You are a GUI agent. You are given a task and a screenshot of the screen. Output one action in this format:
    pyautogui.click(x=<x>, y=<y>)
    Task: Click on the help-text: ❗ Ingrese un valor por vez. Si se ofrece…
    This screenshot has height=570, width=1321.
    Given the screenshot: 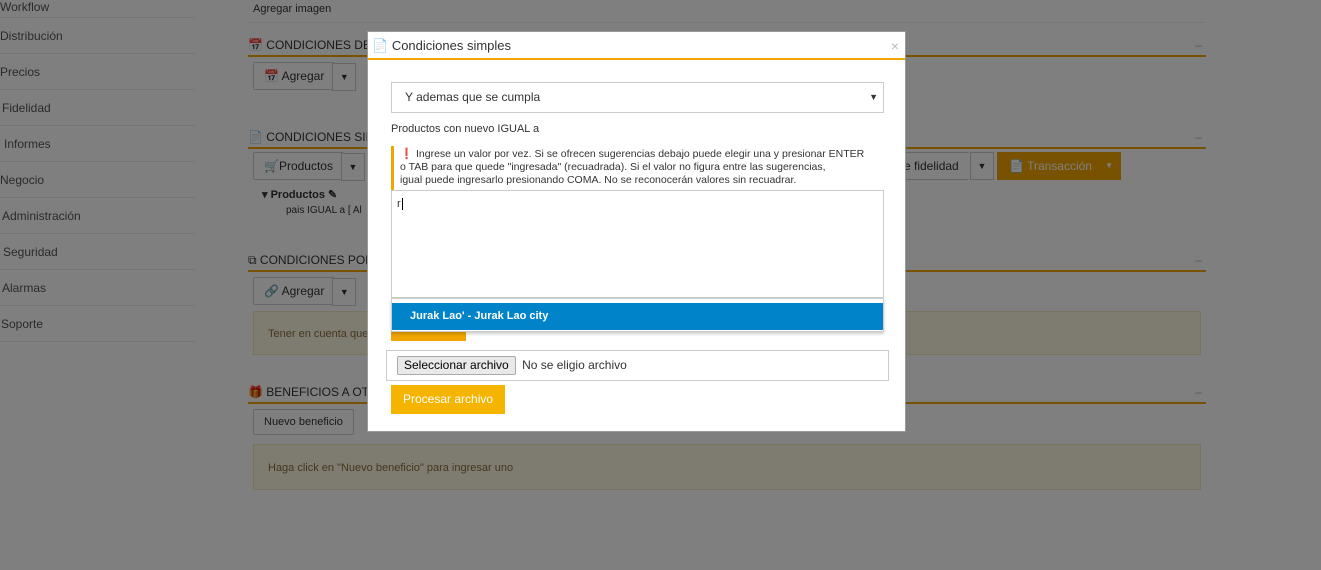 What is the action you would take?
    pyautogui.click(x=637, y=168)
    